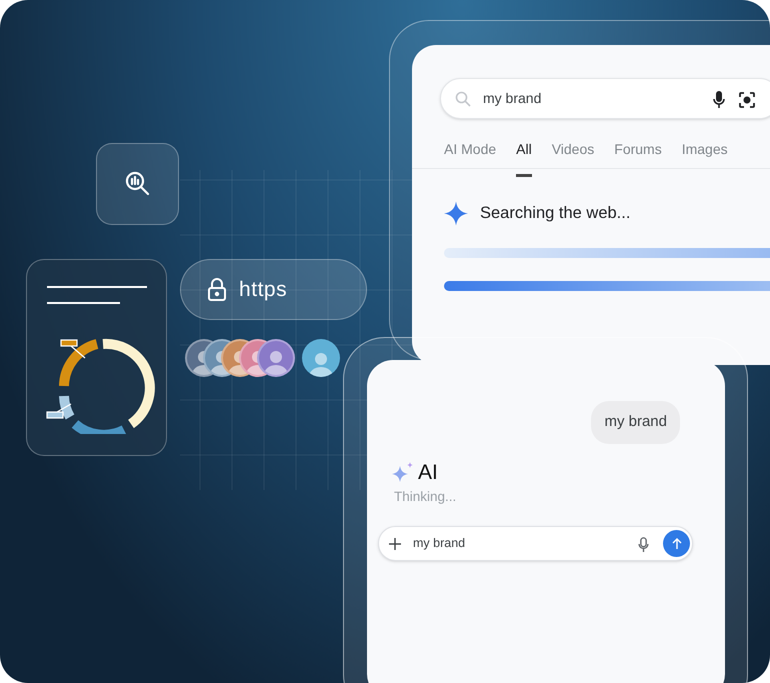 The width and height of the screenshot is (770, 683). What do you see at coordinates (463, 98) in the screenshot?
I see `search-icon` at bounding box center [463, 98].